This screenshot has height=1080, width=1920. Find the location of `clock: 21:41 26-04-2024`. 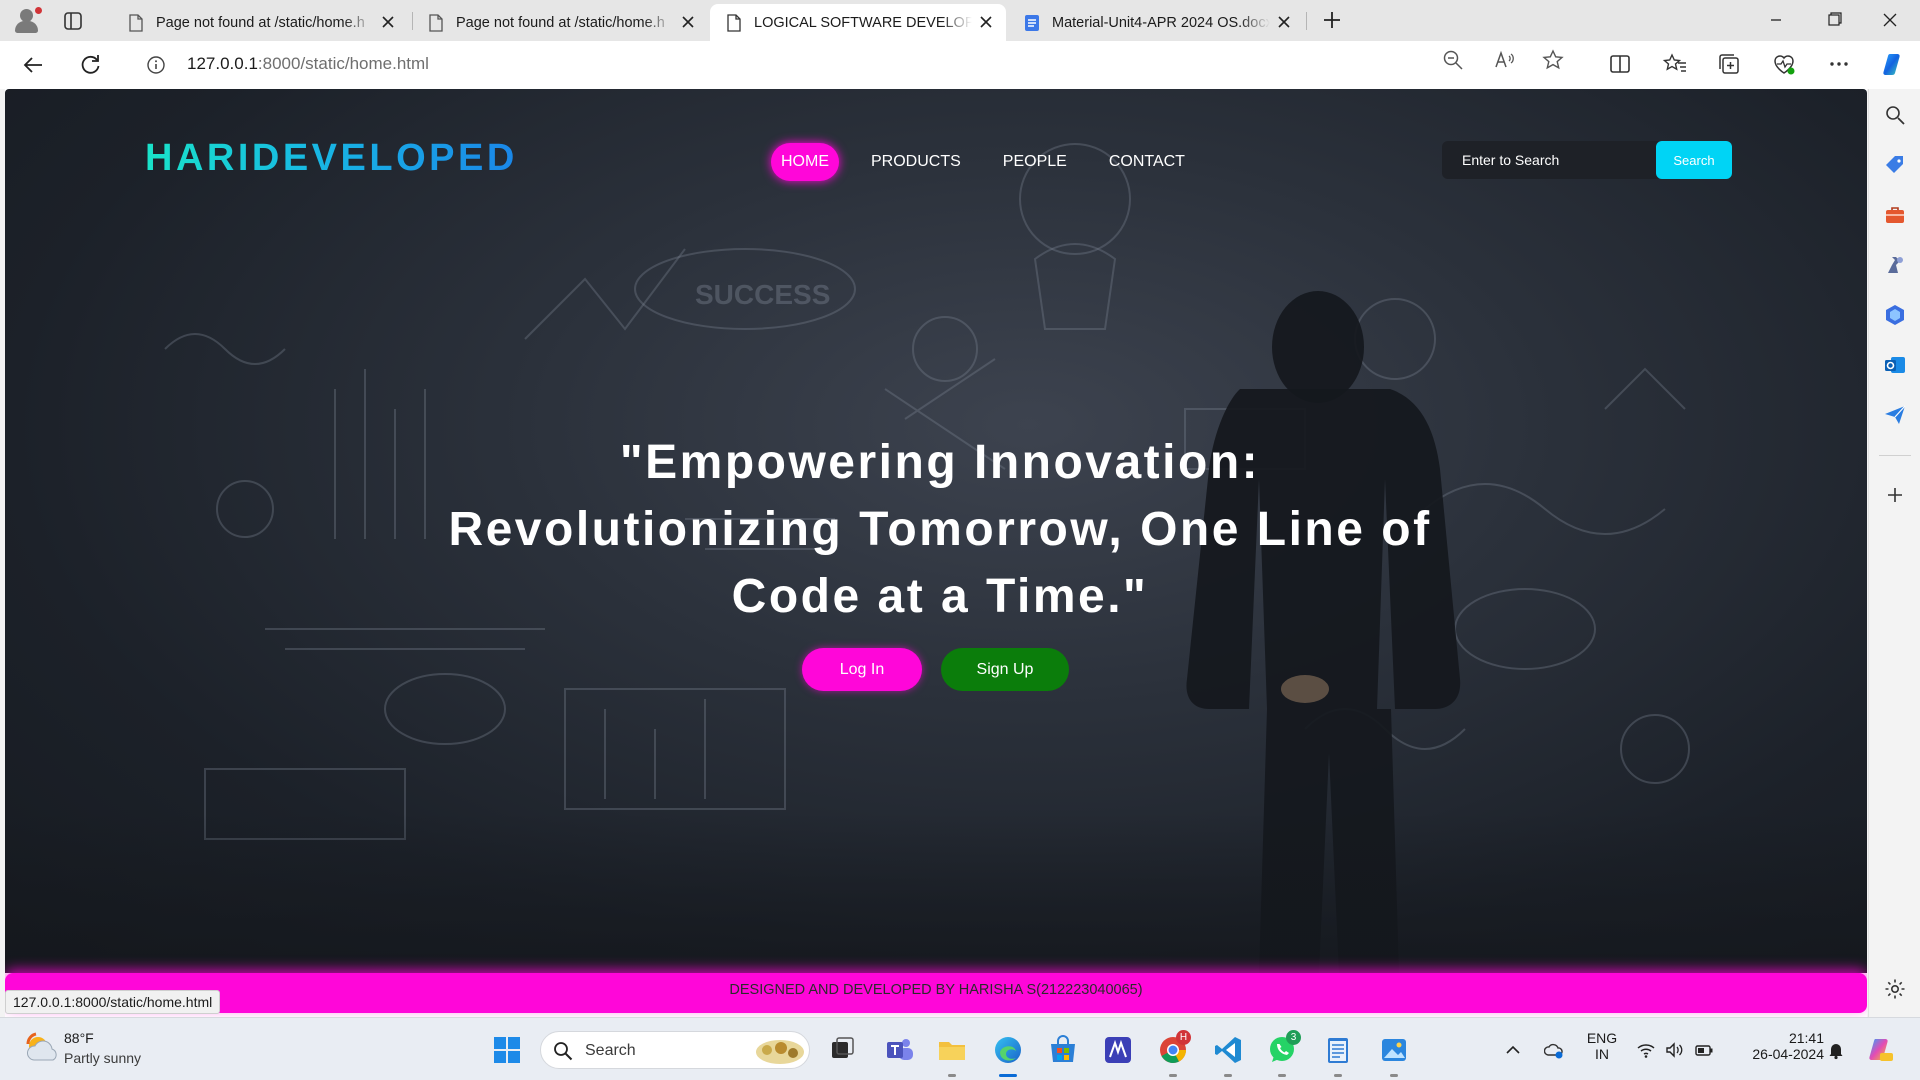

clock: 21:41 26-04-2024 is located at coordinates (1772, 1046).